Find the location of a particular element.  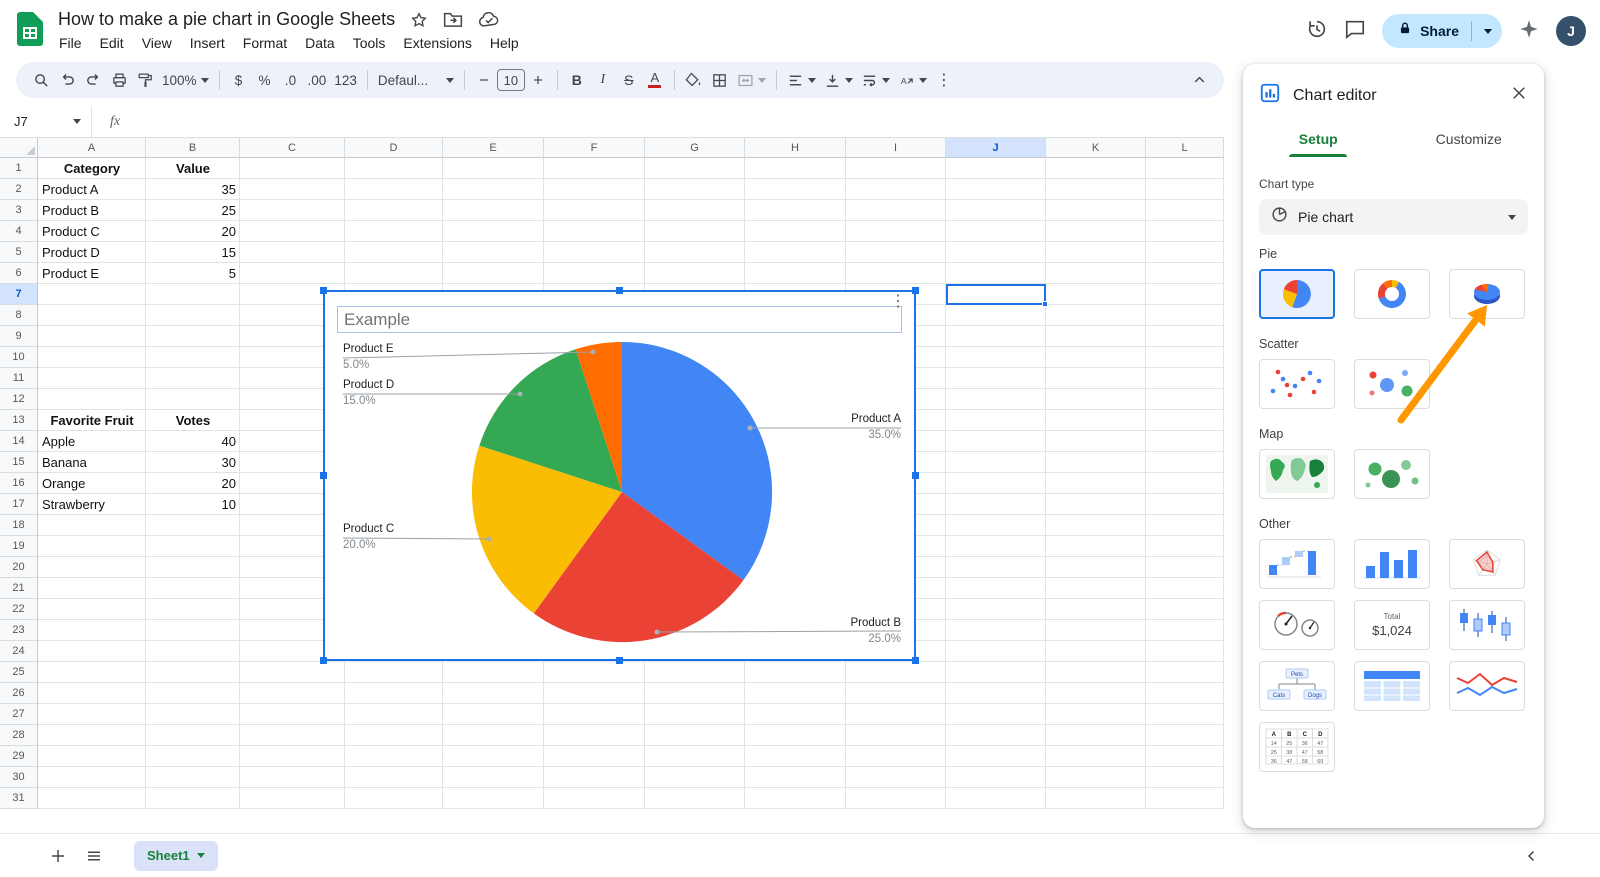

cell-A13: Favorite Fruit is located at coordinates (92, 420).